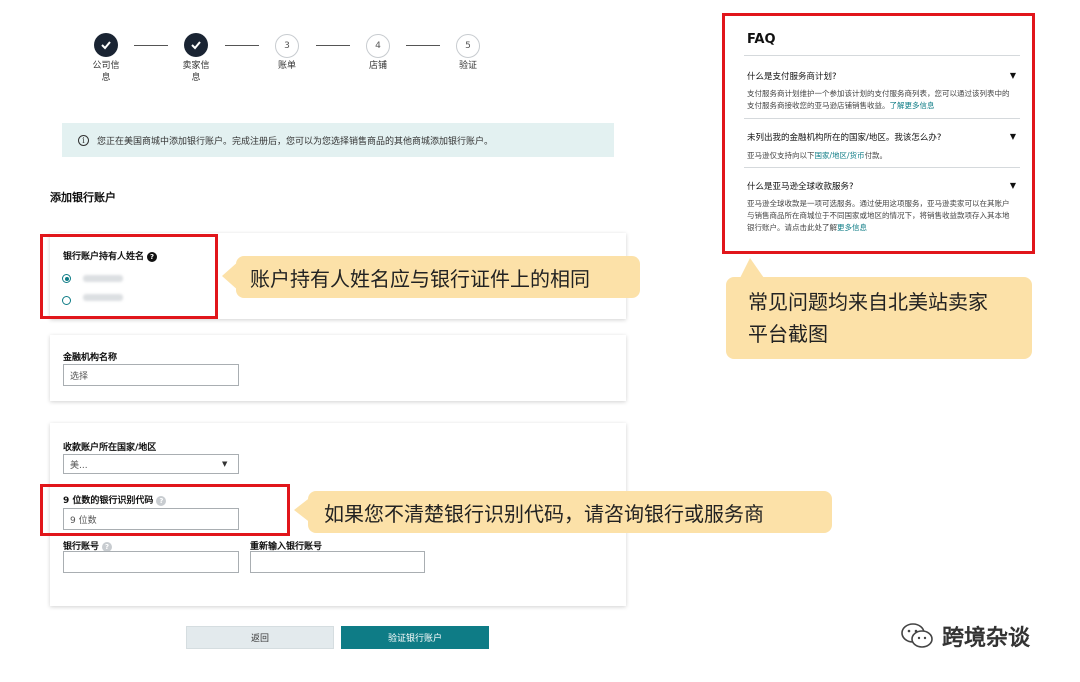 The image size is (1080, 682). I want to click on watermark: 跨境杂谈, so click(965, 636).